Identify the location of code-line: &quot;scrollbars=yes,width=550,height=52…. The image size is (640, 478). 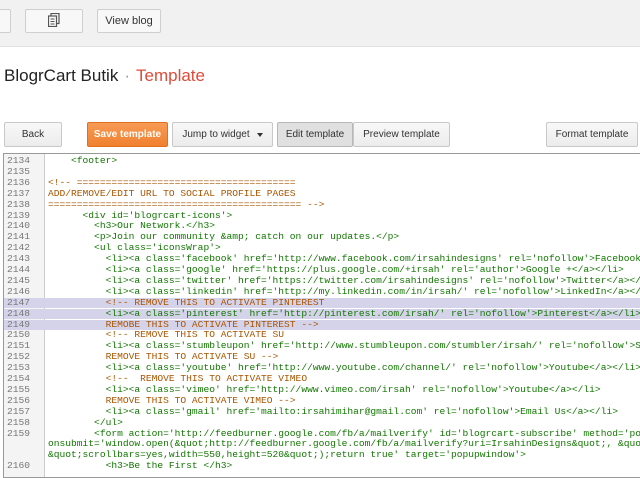
(322, 455).